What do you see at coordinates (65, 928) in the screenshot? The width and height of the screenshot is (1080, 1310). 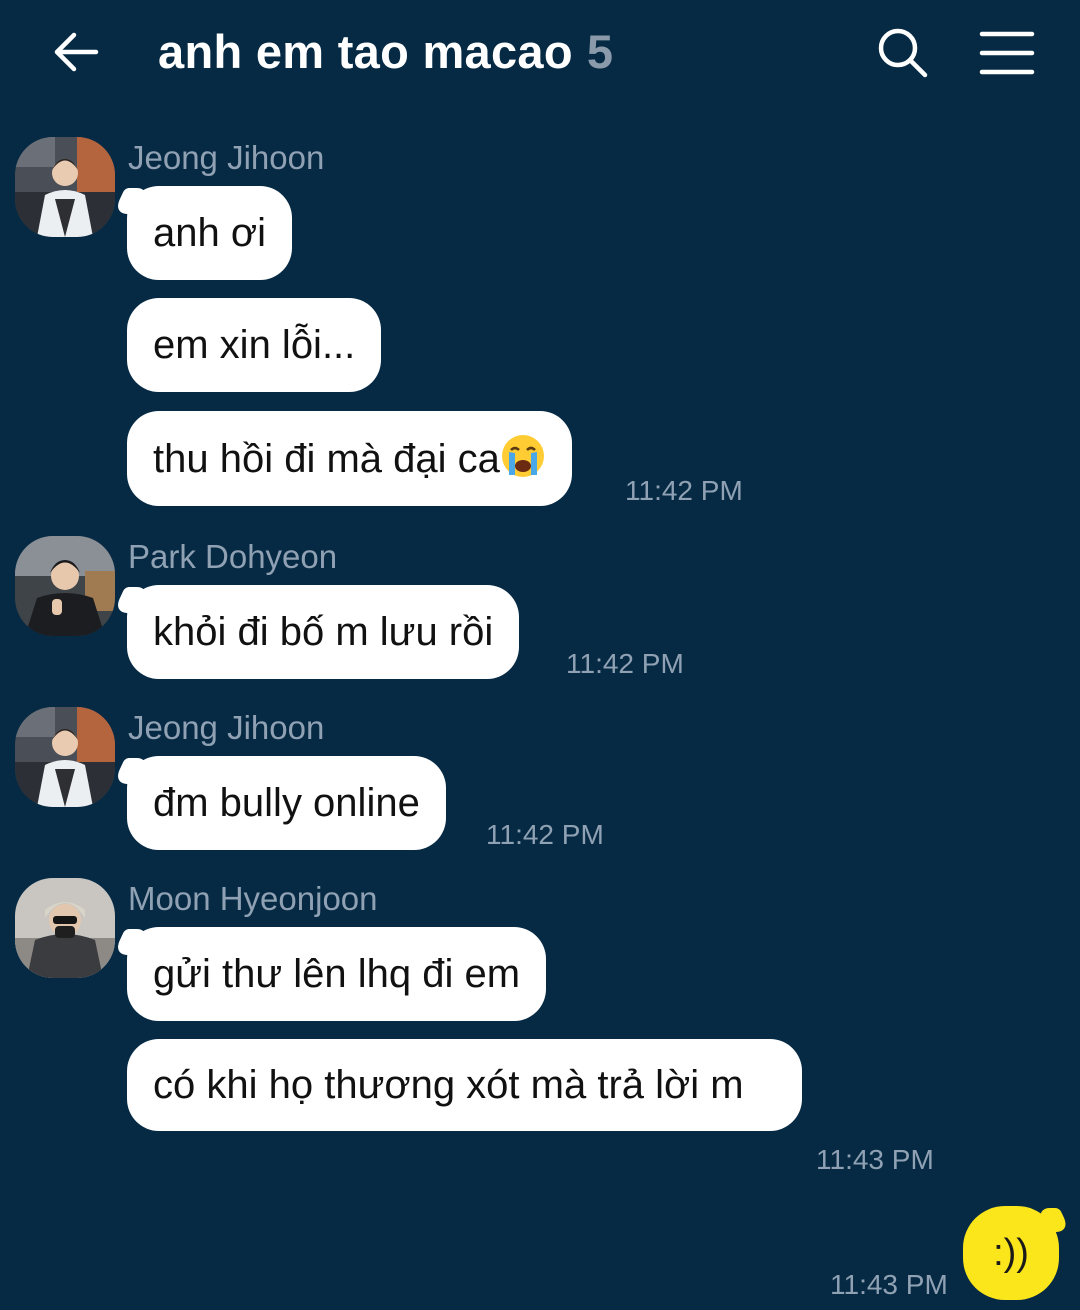 I see `avatar-moon-hyeonjoon` at bounding box center [65, 928].